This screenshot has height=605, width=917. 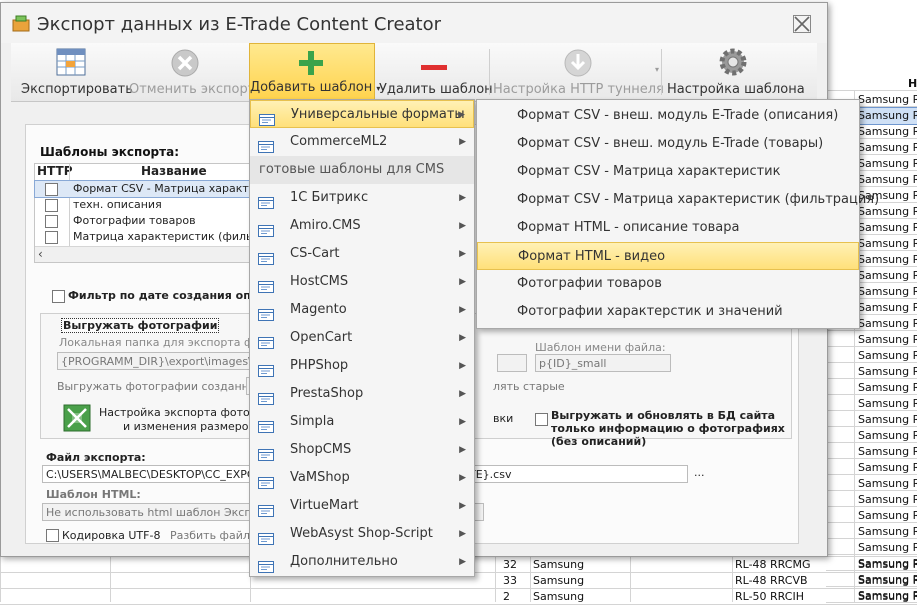 I want to click on template-row: Матрица характеристик (фильтра, so click(x=155, y=237).